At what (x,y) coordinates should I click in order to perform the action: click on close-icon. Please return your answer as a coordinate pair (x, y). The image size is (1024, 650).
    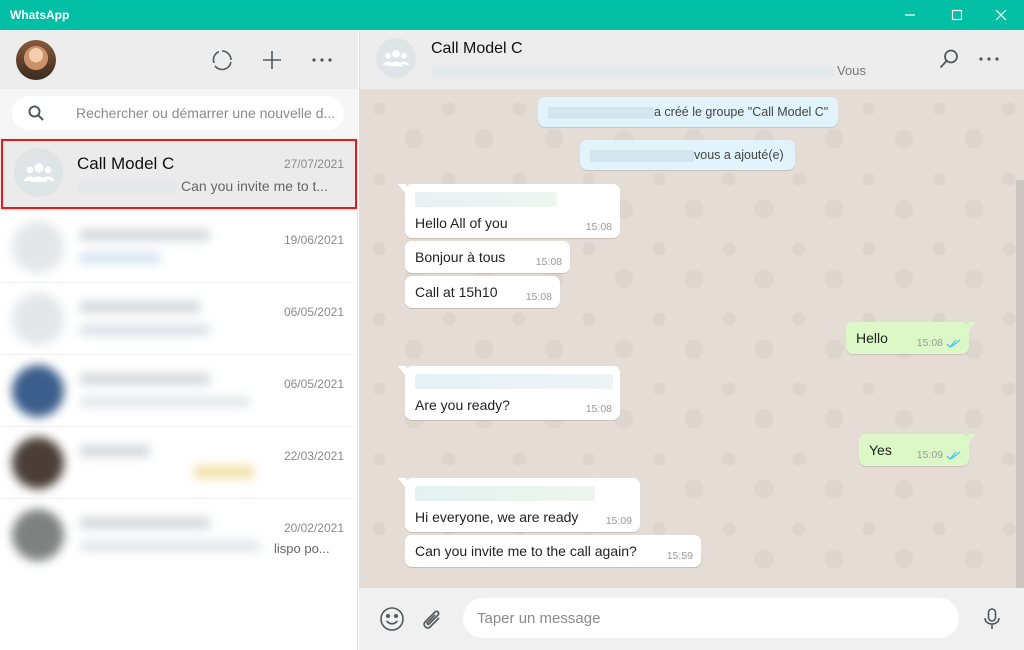
    Looking at the image, I should click on (1001, 15).